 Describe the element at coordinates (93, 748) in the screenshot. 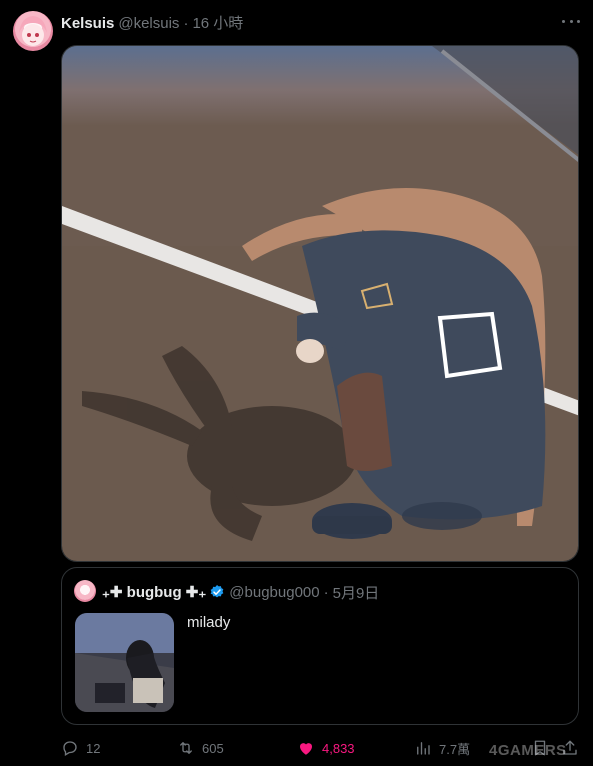

I see `reply-count: 12` at that location.